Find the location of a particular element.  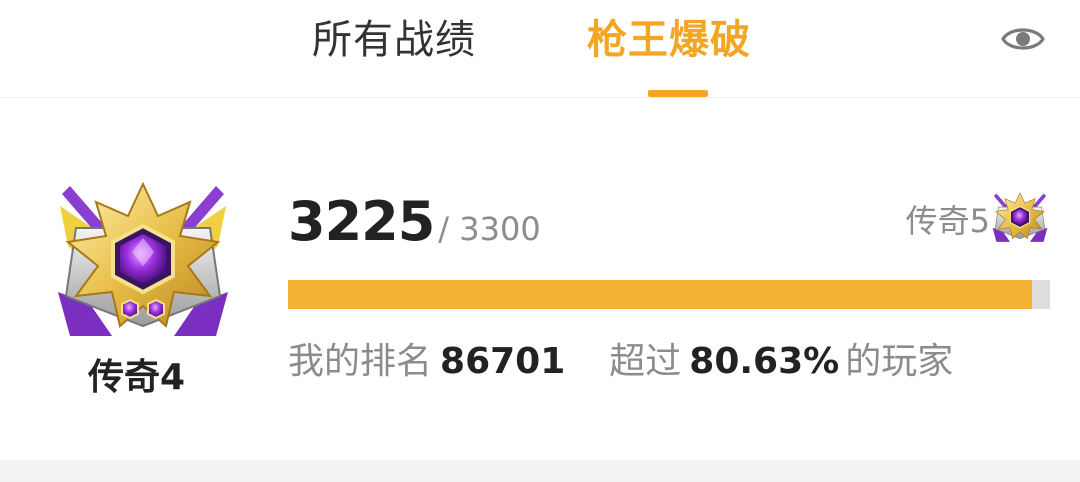

current-rank-name: 传奇4 is located at coordinates (137, 377).